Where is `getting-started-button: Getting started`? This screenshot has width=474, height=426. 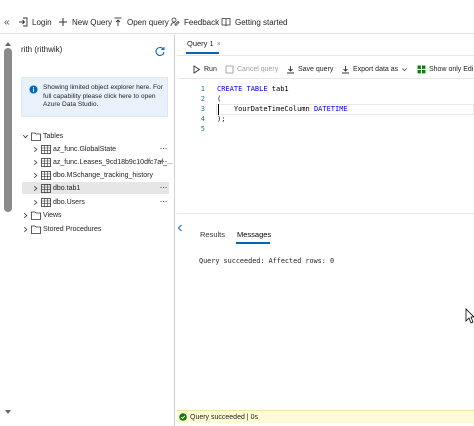
getting-started-button: Getting started is located at coordinates (254, 22).